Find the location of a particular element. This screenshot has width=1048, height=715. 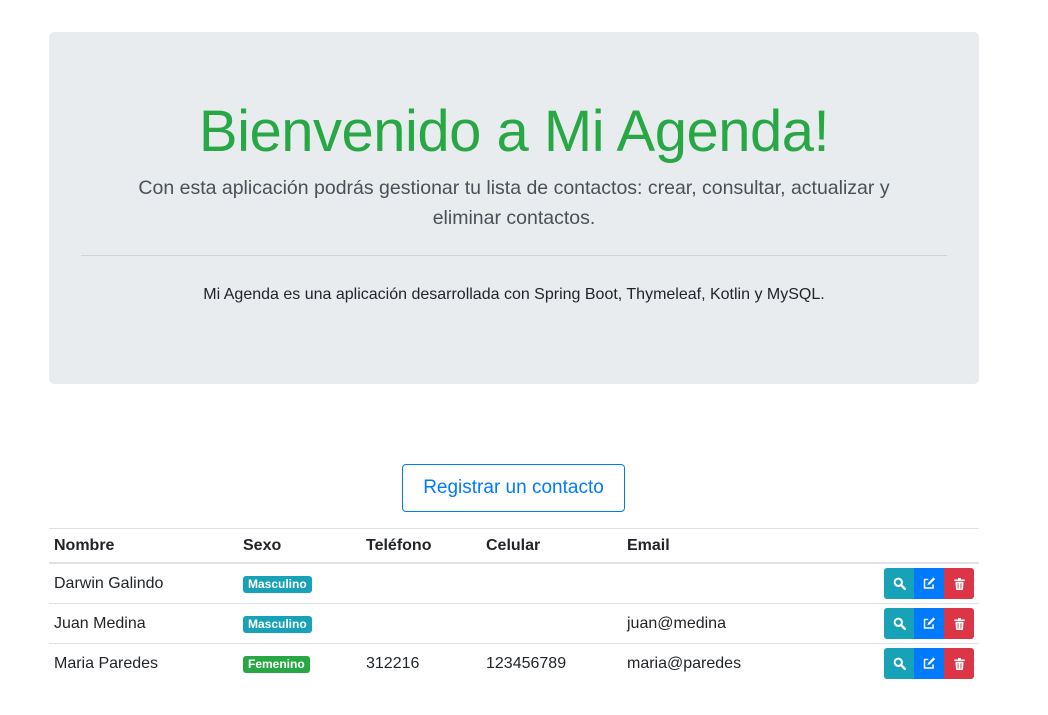

sexo-badge: Femenino is located at coordinates (276, 664).